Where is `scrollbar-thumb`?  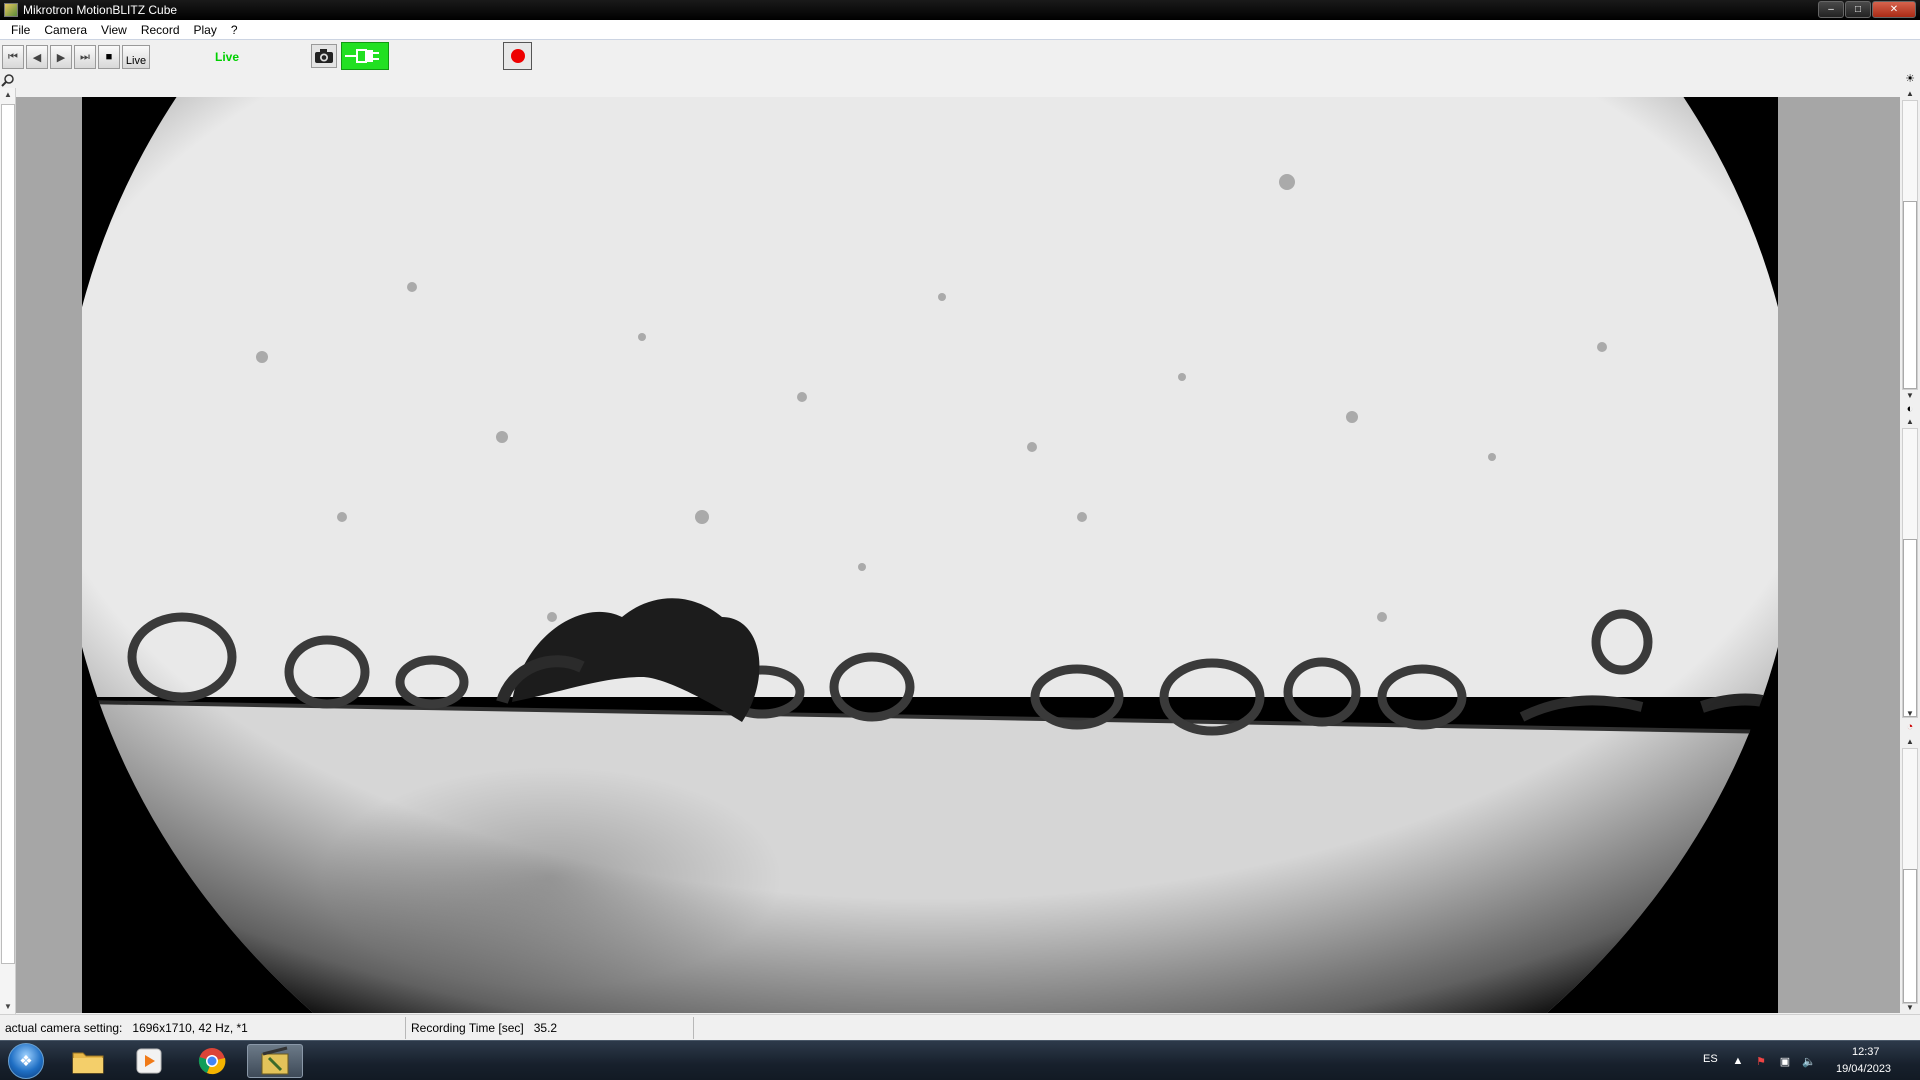
scrollbar-thumb is located at coordinates (8, 534).